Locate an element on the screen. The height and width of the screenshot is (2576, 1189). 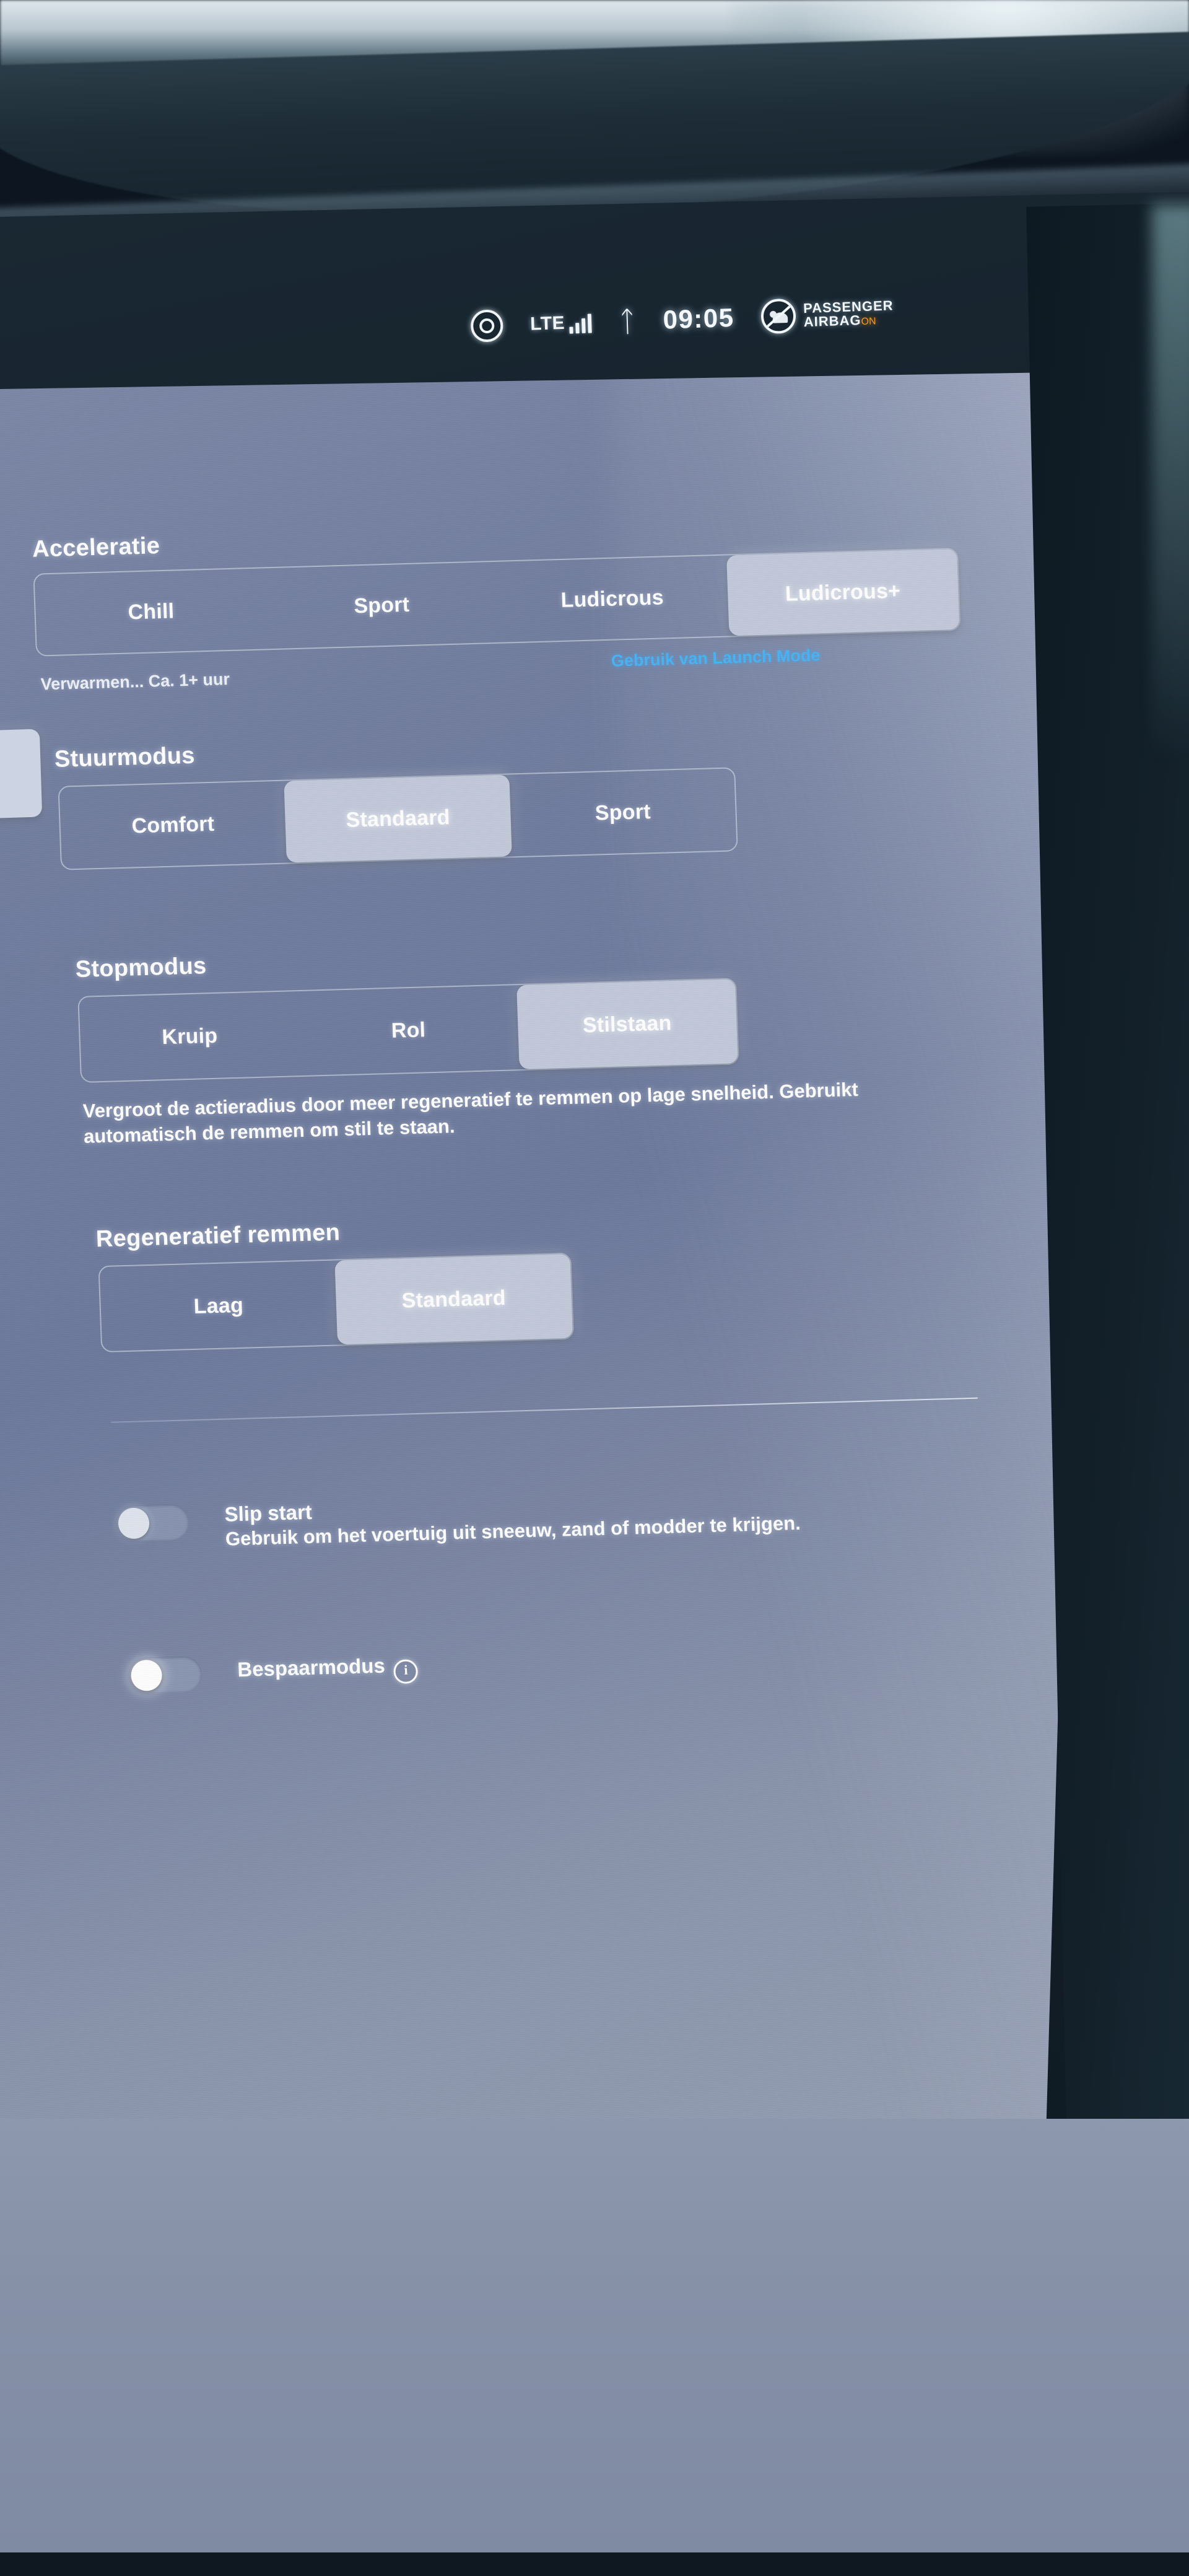
steering-title: Stuurmodus is located at coordinates (125, 757).